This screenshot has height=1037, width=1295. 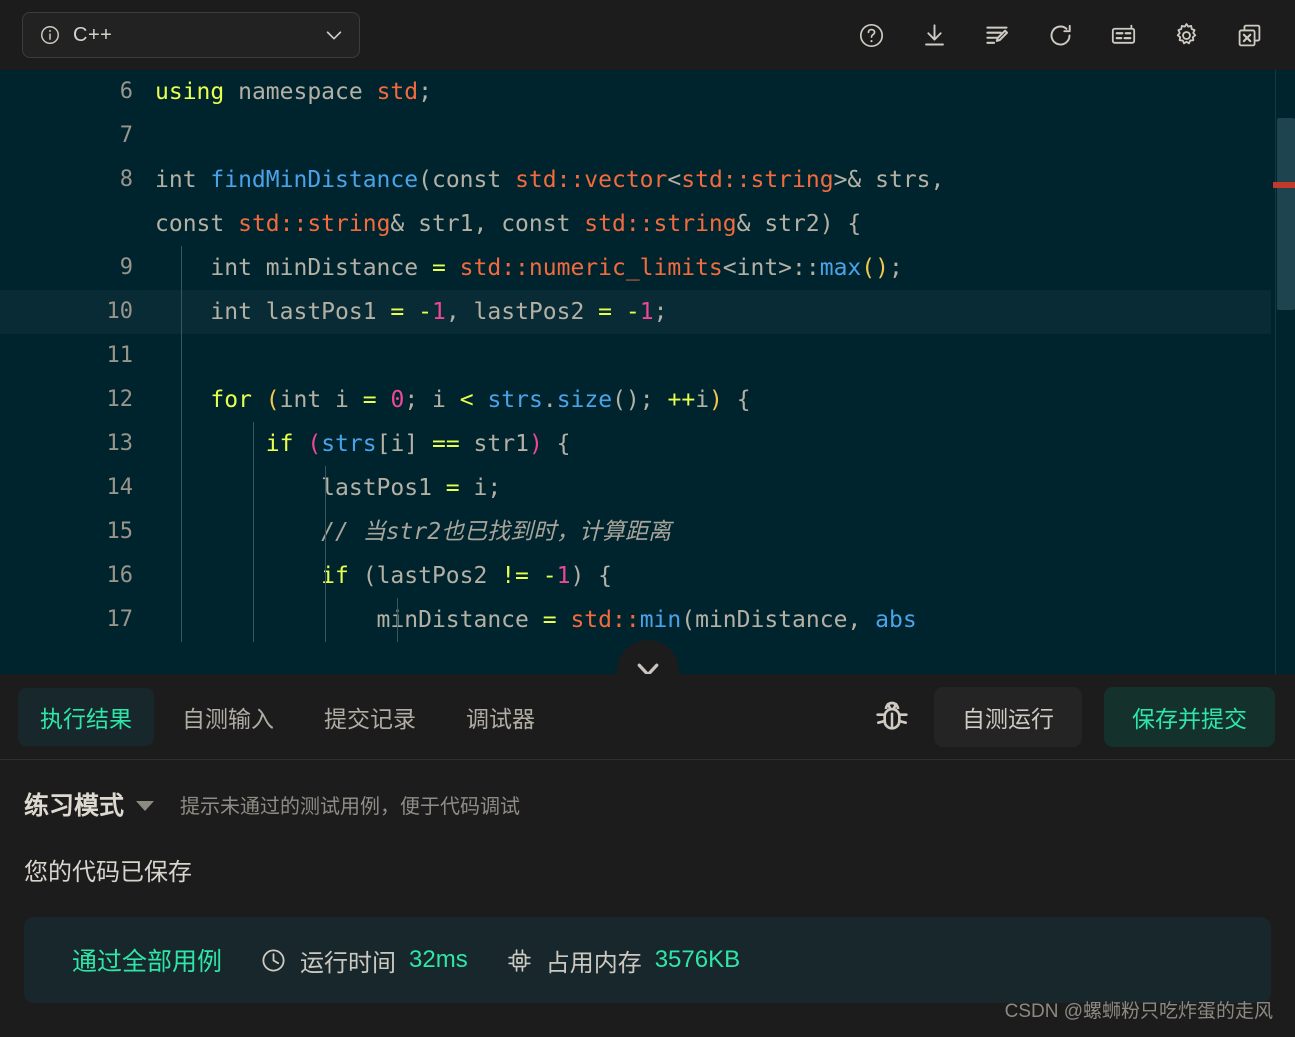 I want to click on mode-hint-text: 提示未通过的测试用例，便于代码调试, so click(x=350, y=806).